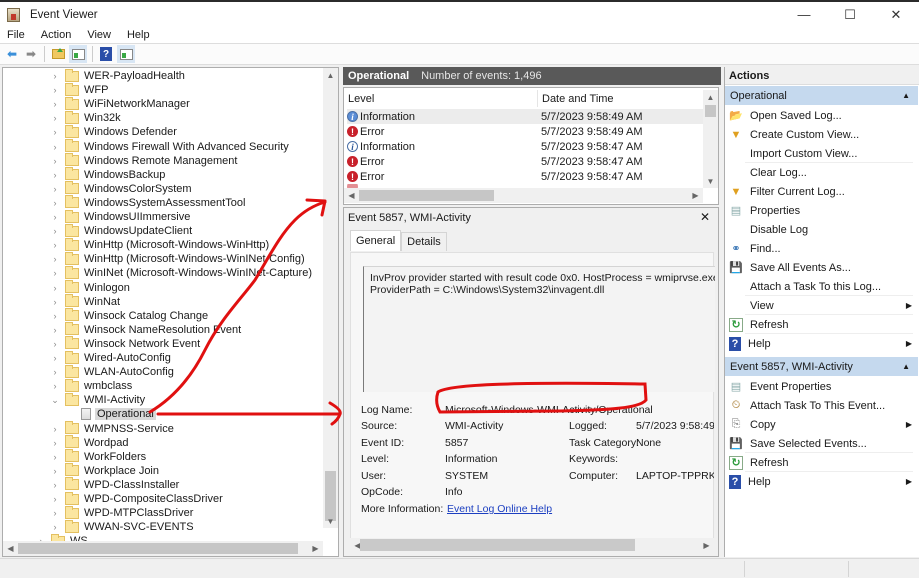 Image resolution: width=919 pixels, height=578 pixels. Describe the element at coordinates (114, 131) in the screenshot. I see `tree-folder-item: › Windows Defender` at that location.